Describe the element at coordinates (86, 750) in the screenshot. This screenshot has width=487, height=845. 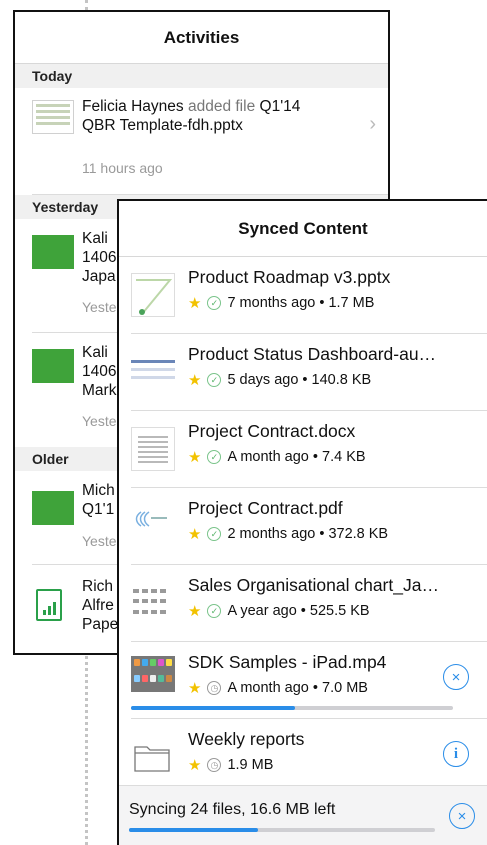
I see `connector-dots-bottom` at that location.